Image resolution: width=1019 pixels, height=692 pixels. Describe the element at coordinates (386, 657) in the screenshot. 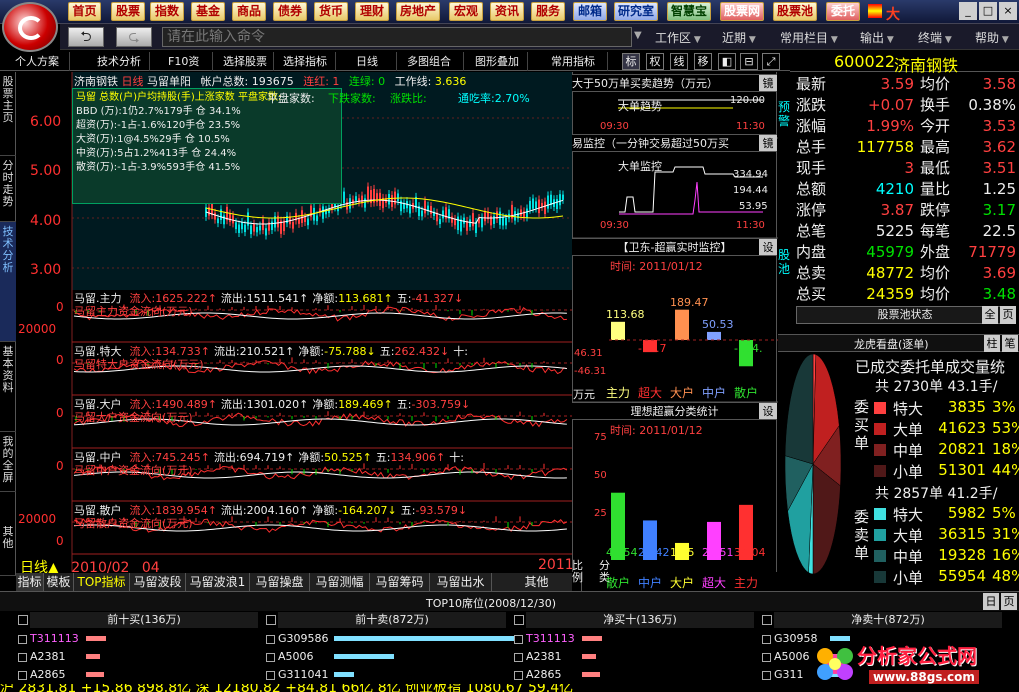

I see `top10-row: A5006` at that location.